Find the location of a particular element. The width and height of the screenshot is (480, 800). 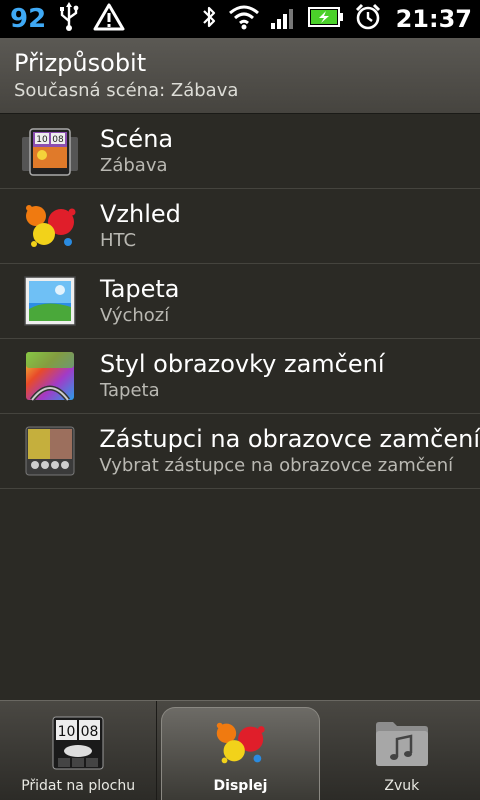

wallpaper-icon is located at coordinates (50, 301).